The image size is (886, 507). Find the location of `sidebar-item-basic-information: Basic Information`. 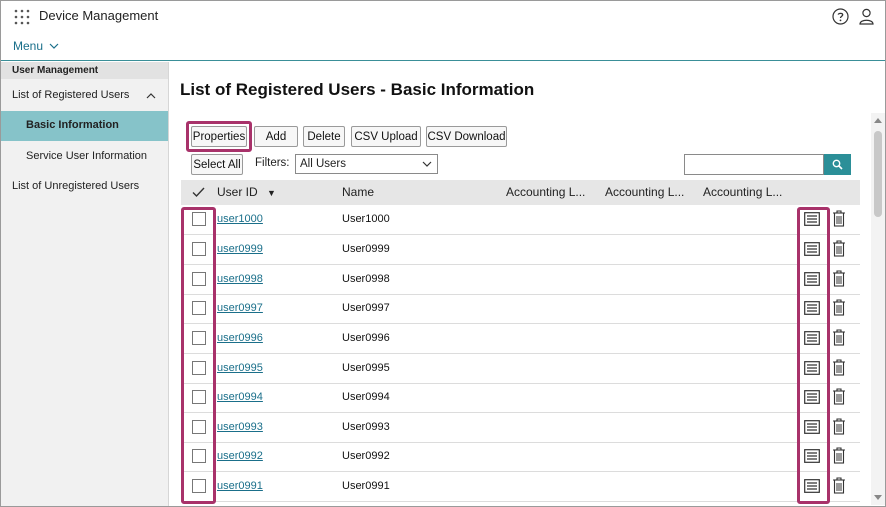

sidebar-item-basic-information: Basic Information is located at coordinates (84, 126).